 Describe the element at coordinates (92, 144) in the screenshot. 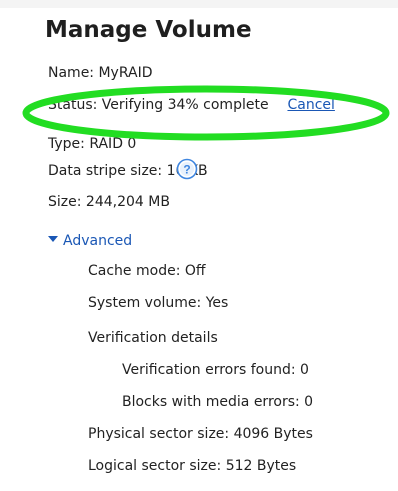

I see `volume-type: Type: RAID 0` at that location.